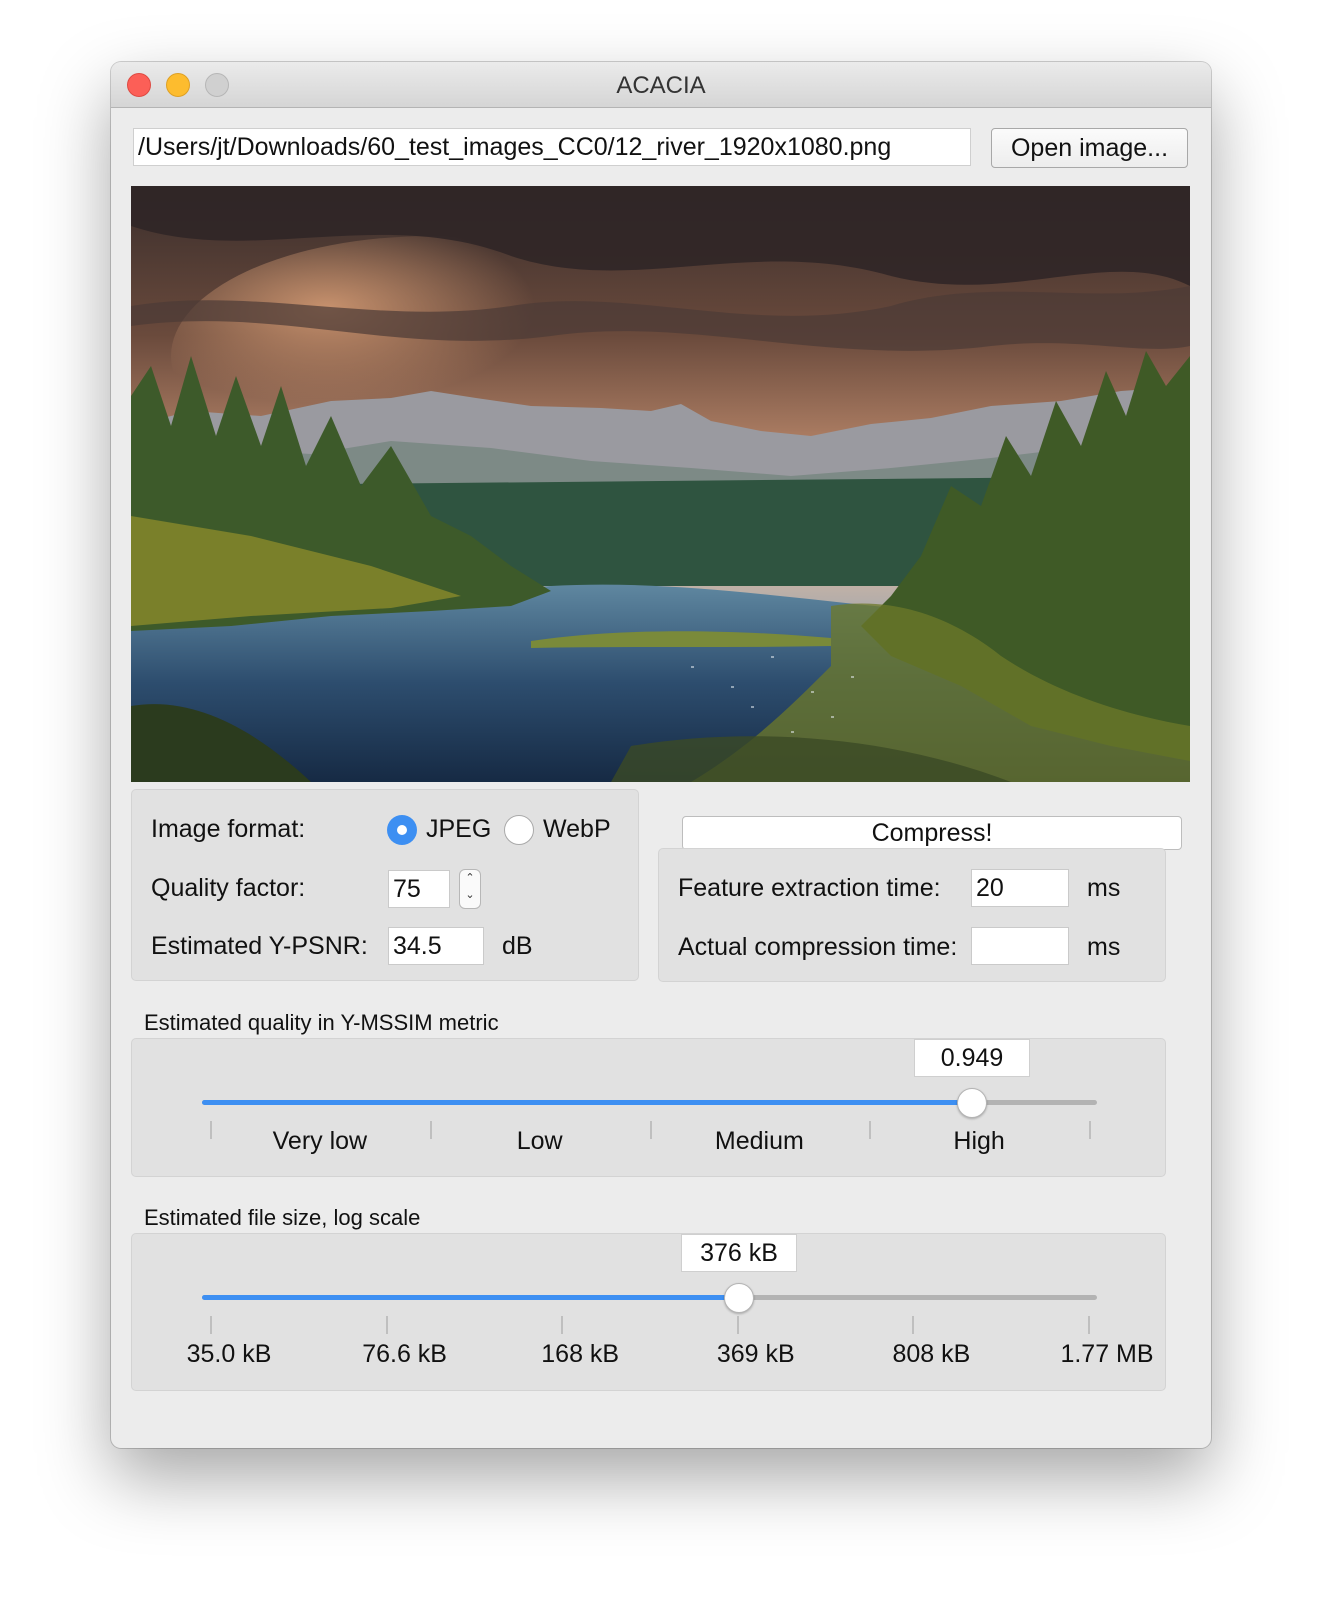  I want to click on webp-radio, so click(519, 830).